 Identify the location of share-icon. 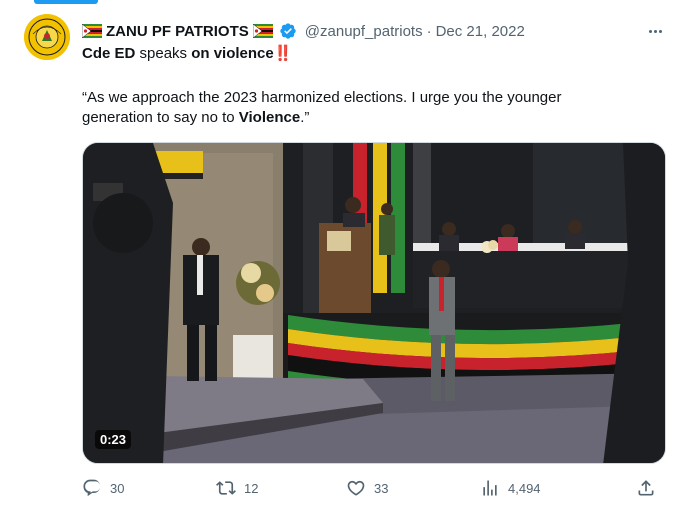
(646, 488).